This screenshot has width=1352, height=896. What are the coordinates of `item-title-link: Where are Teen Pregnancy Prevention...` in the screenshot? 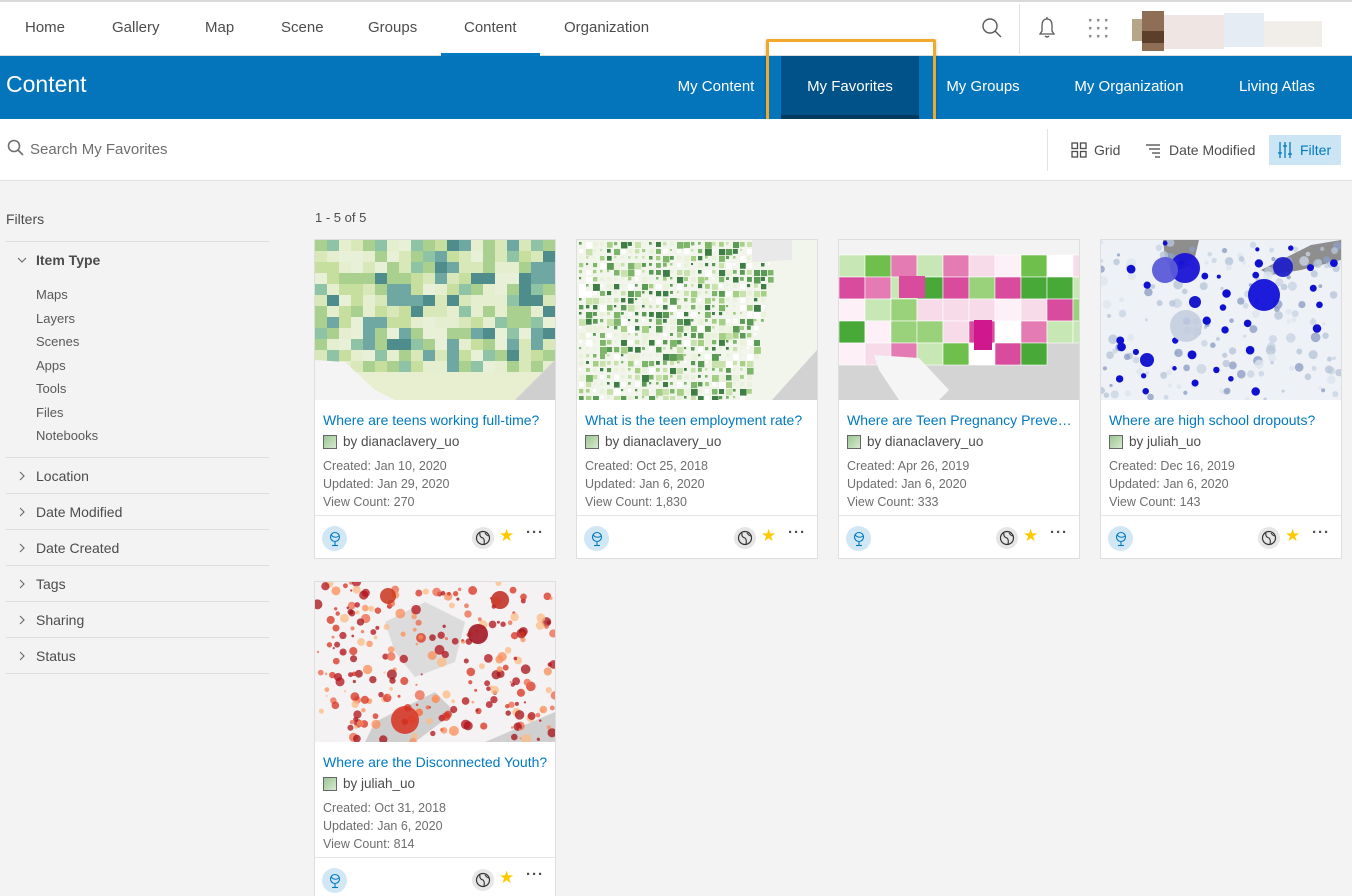 It's located at (960, 420).